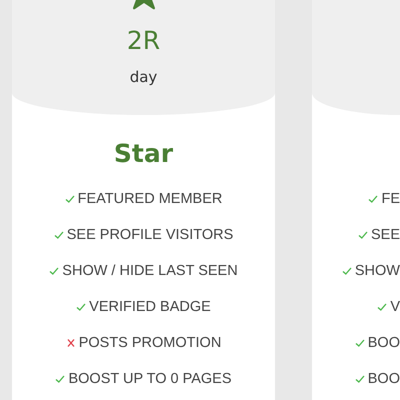  What do you see at coordinates (377, 271) in the screenshot?
I see `feature-label: SHOW` at bounding box center [377, 271].